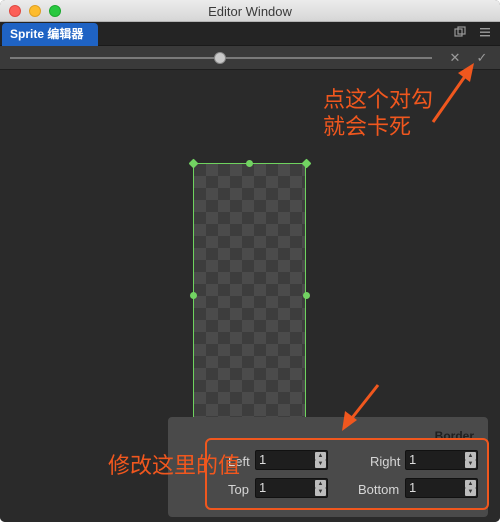  I want to click on popout-icon, so click(460, 34).